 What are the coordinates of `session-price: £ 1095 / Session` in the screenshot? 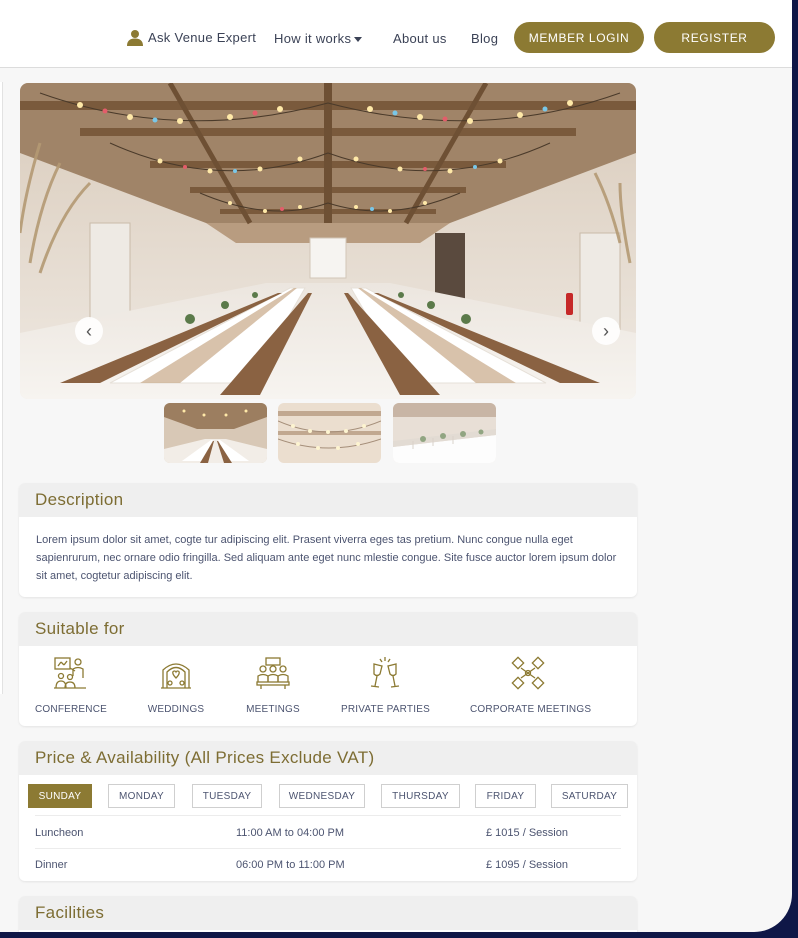 It's located at (527, 865).